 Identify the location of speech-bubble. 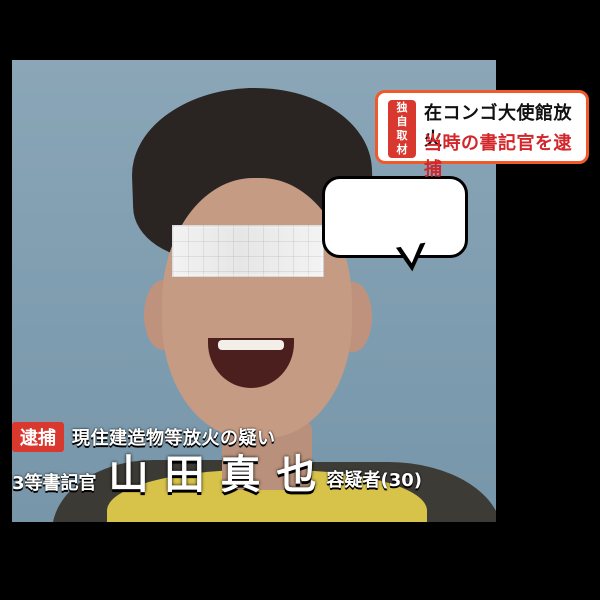
(395, 217).